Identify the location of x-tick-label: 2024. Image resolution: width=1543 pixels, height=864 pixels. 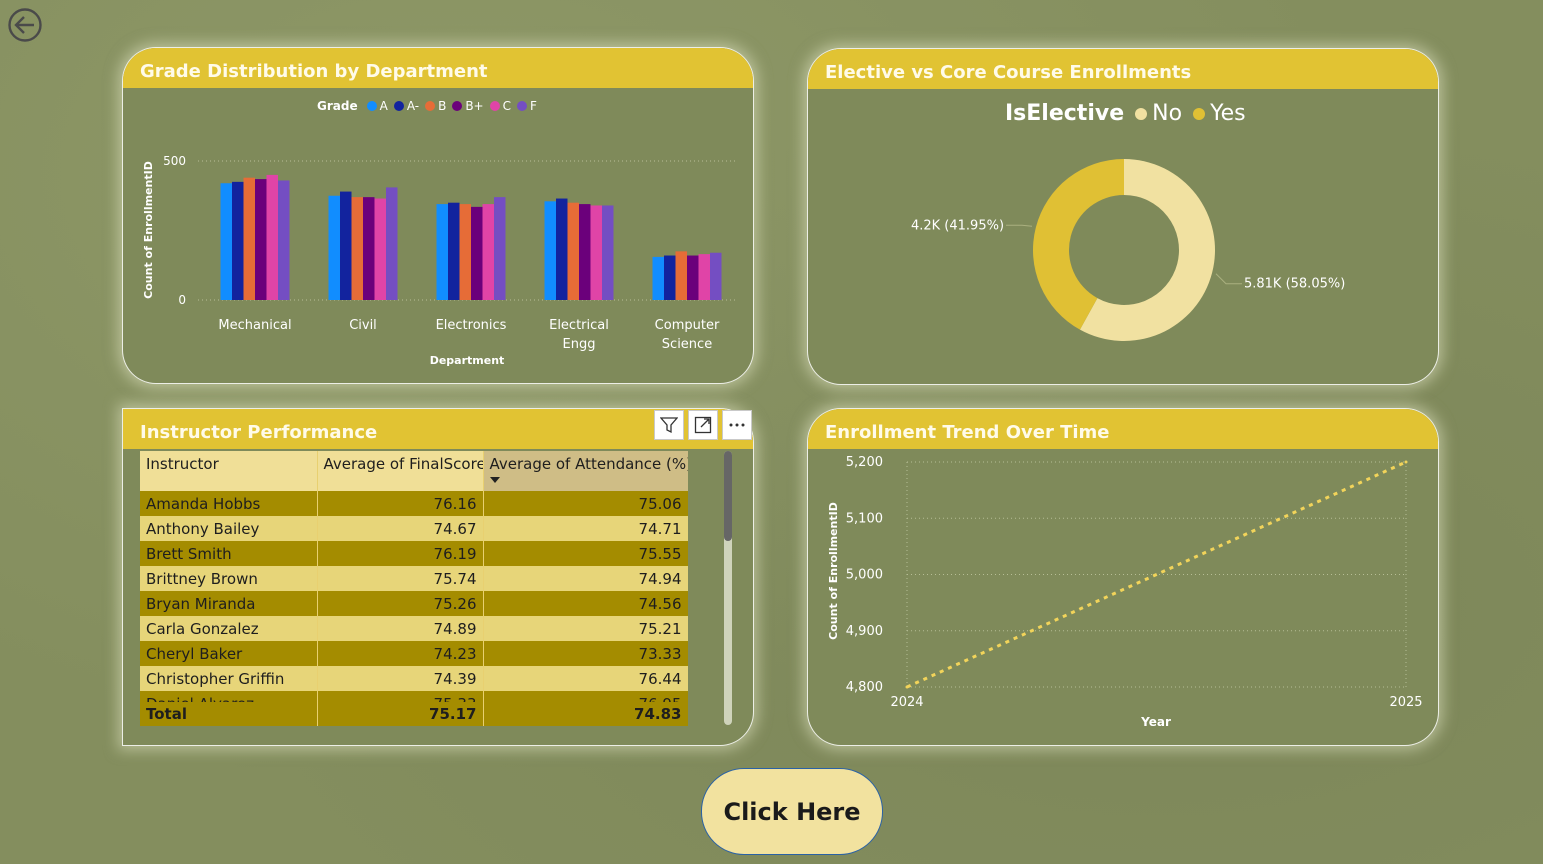
(906, 702).